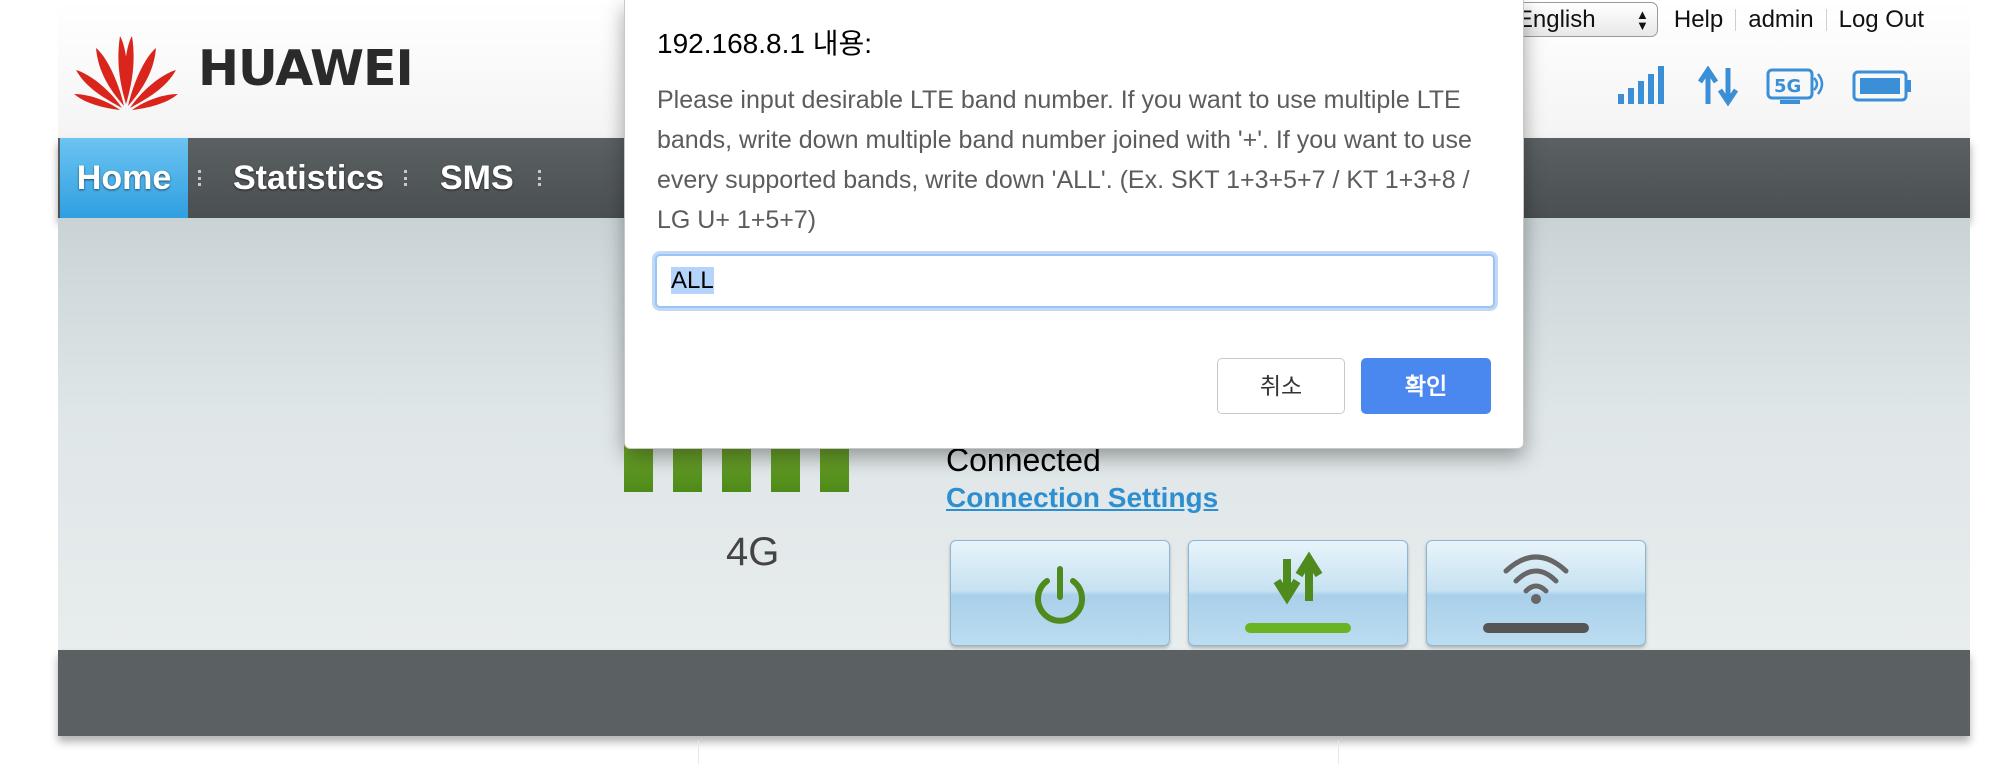 The image size is (2008, 764). I want to click on network-type: 4G, so click(753, 552).